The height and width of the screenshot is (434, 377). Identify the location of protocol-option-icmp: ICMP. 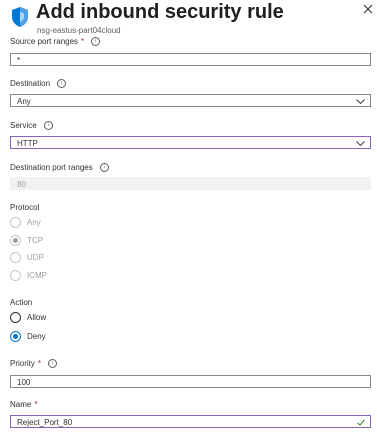
(28, 275).